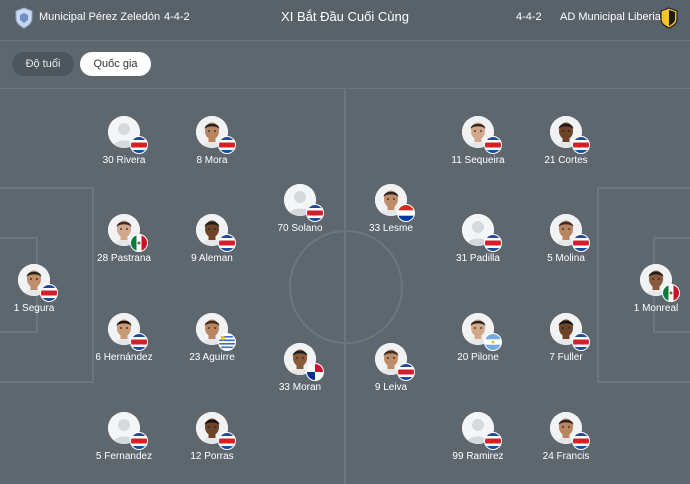  Describe the element at coordinates (391, 387) in the screenshot. I see `player-name: 9 Leiva` at that location.